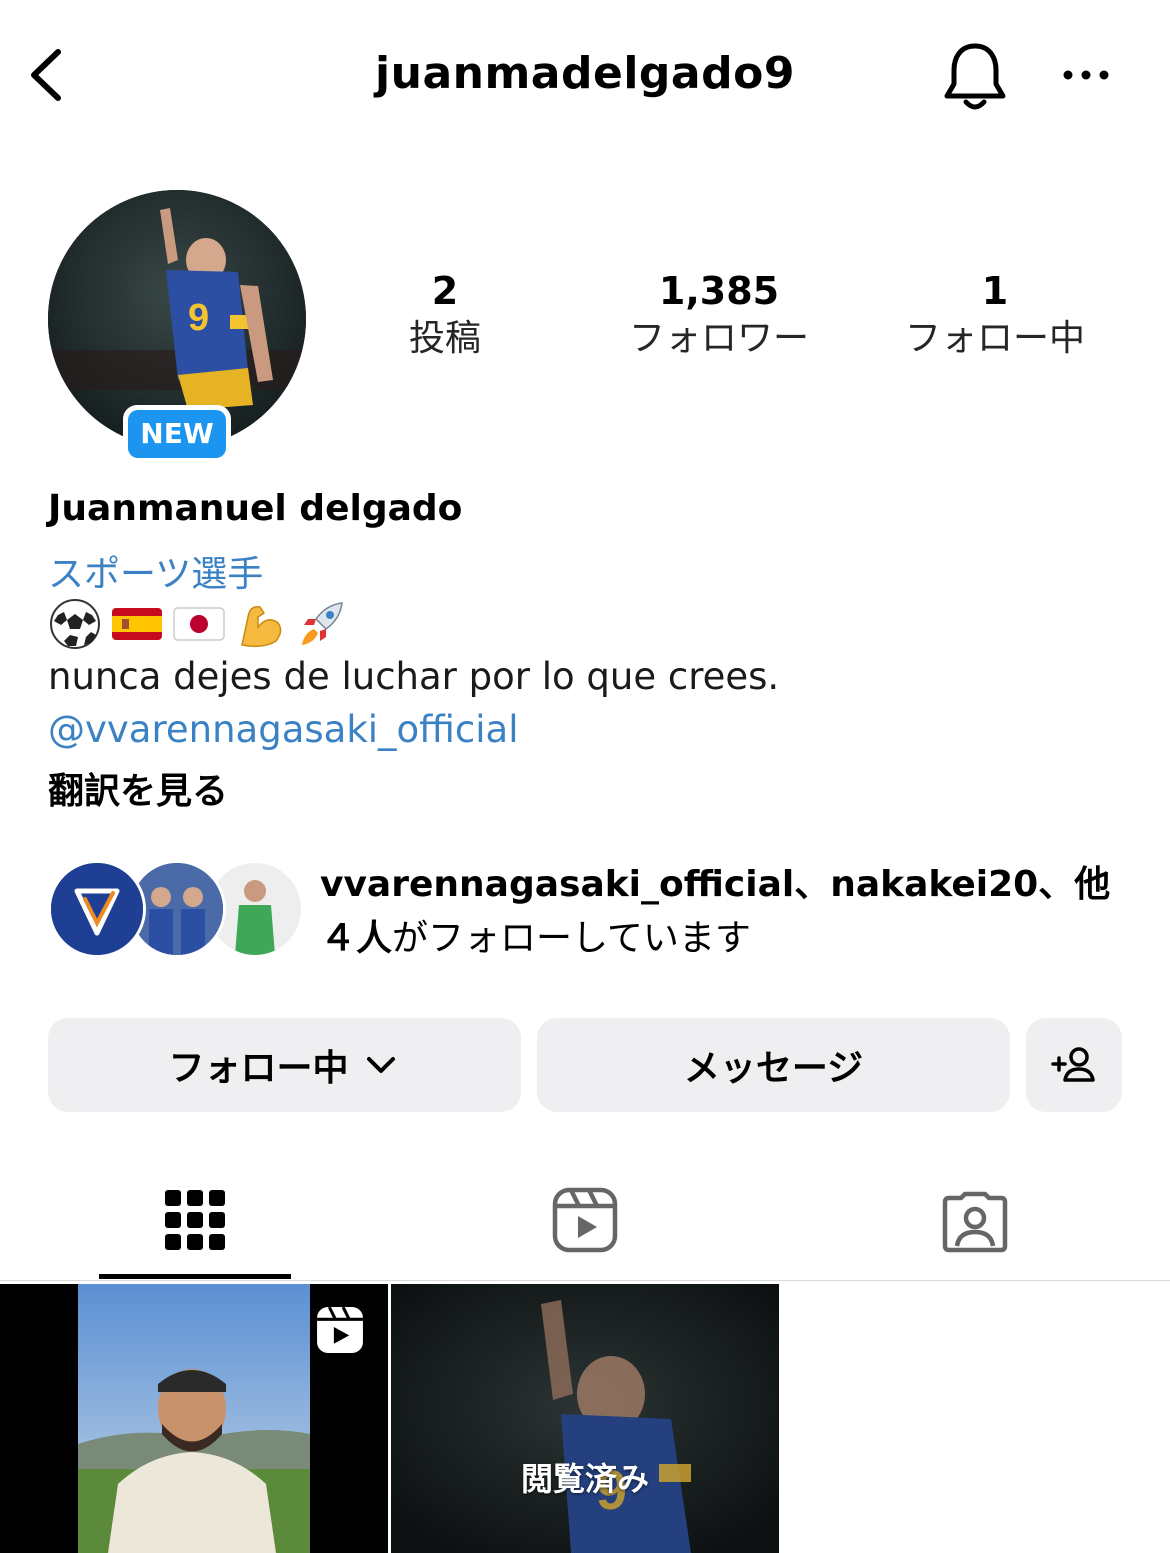 The image size is (1170, 1553). Describe the element at coordinates (137, 624) in the screenshot. I see `spain-flag-icon` at that location.